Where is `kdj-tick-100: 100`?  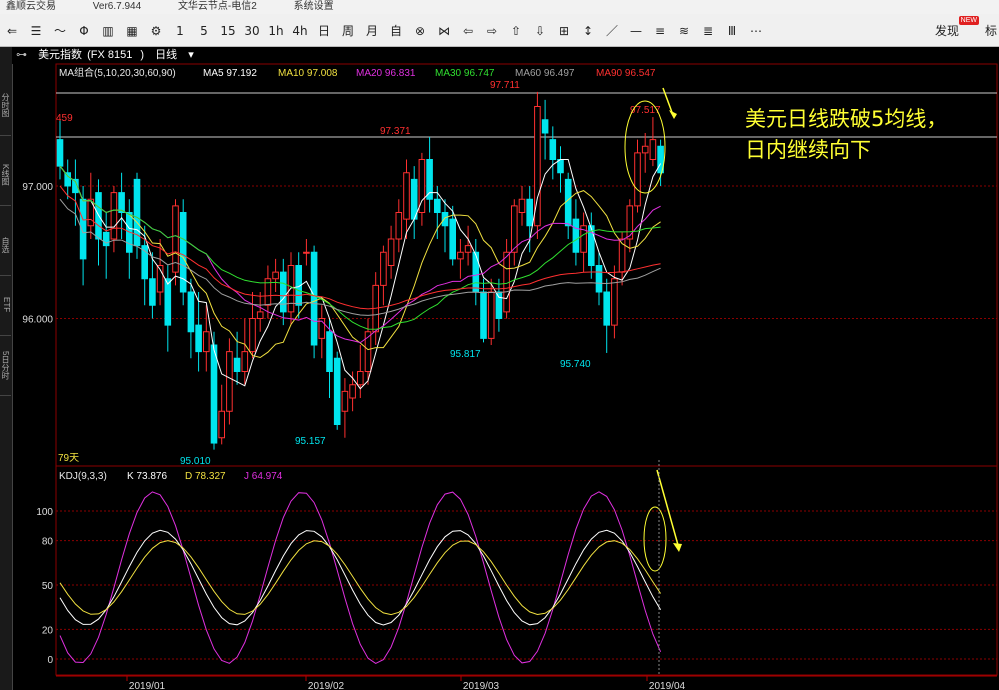
kdj-tick-100: 100 is located at coordinates (44, 512).